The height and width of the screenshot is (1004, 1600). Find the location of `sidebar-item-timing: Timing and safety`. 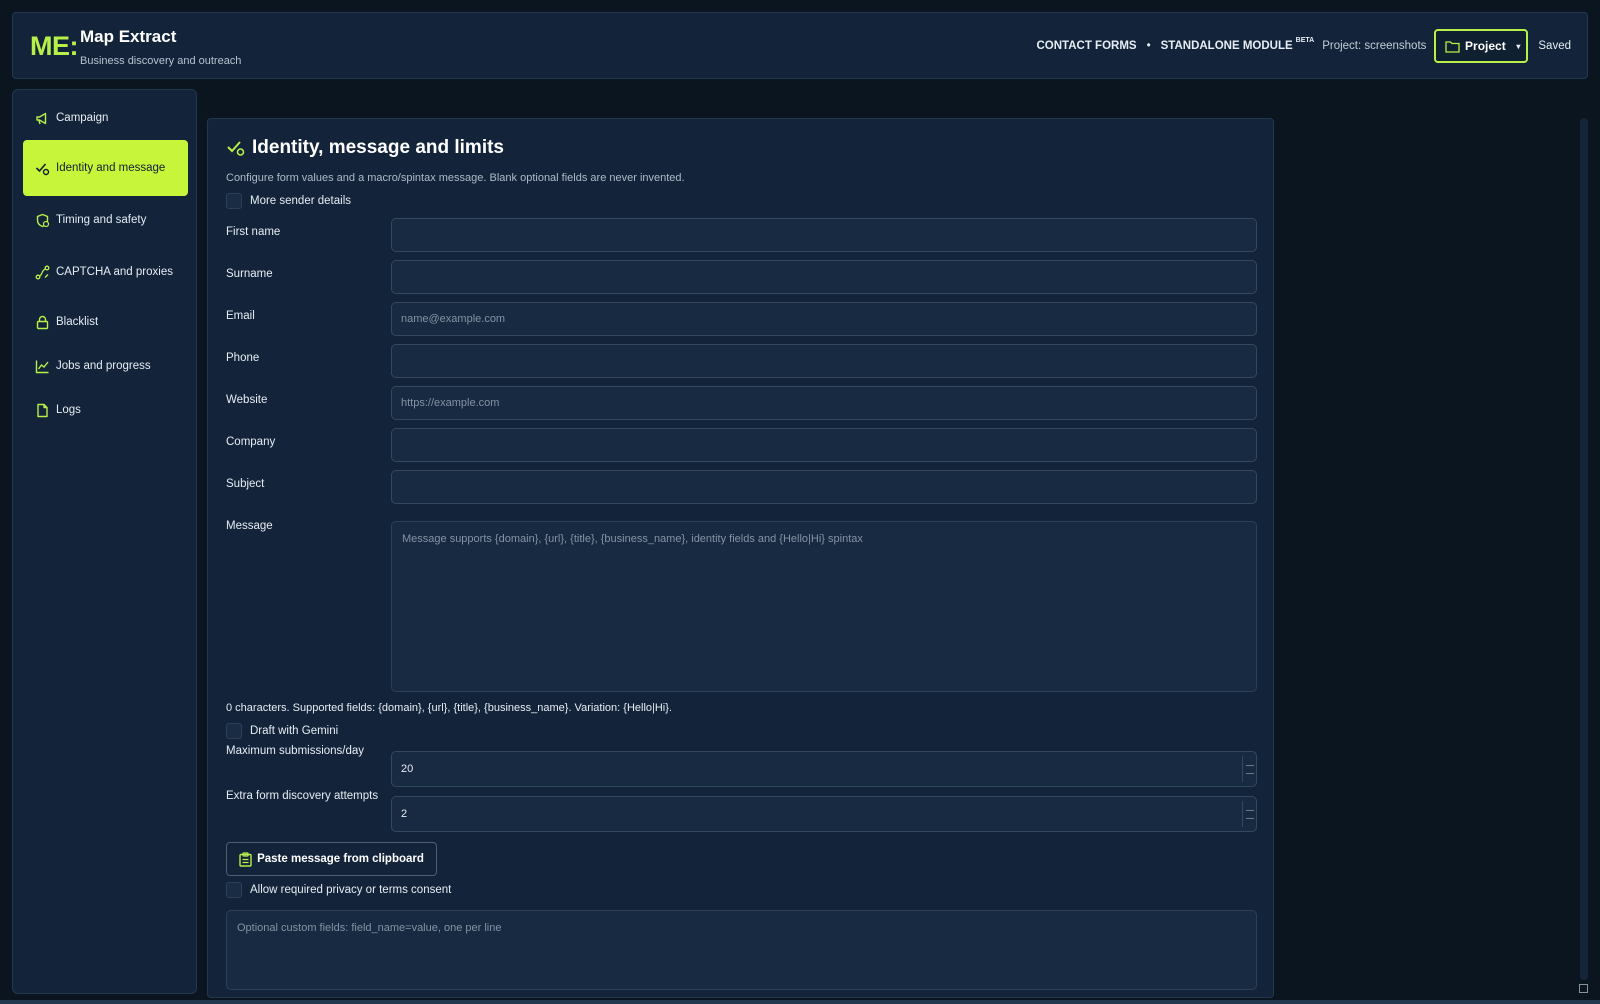

sidebar-item-timing: Timing and safety is located at coordinates (105, 220).